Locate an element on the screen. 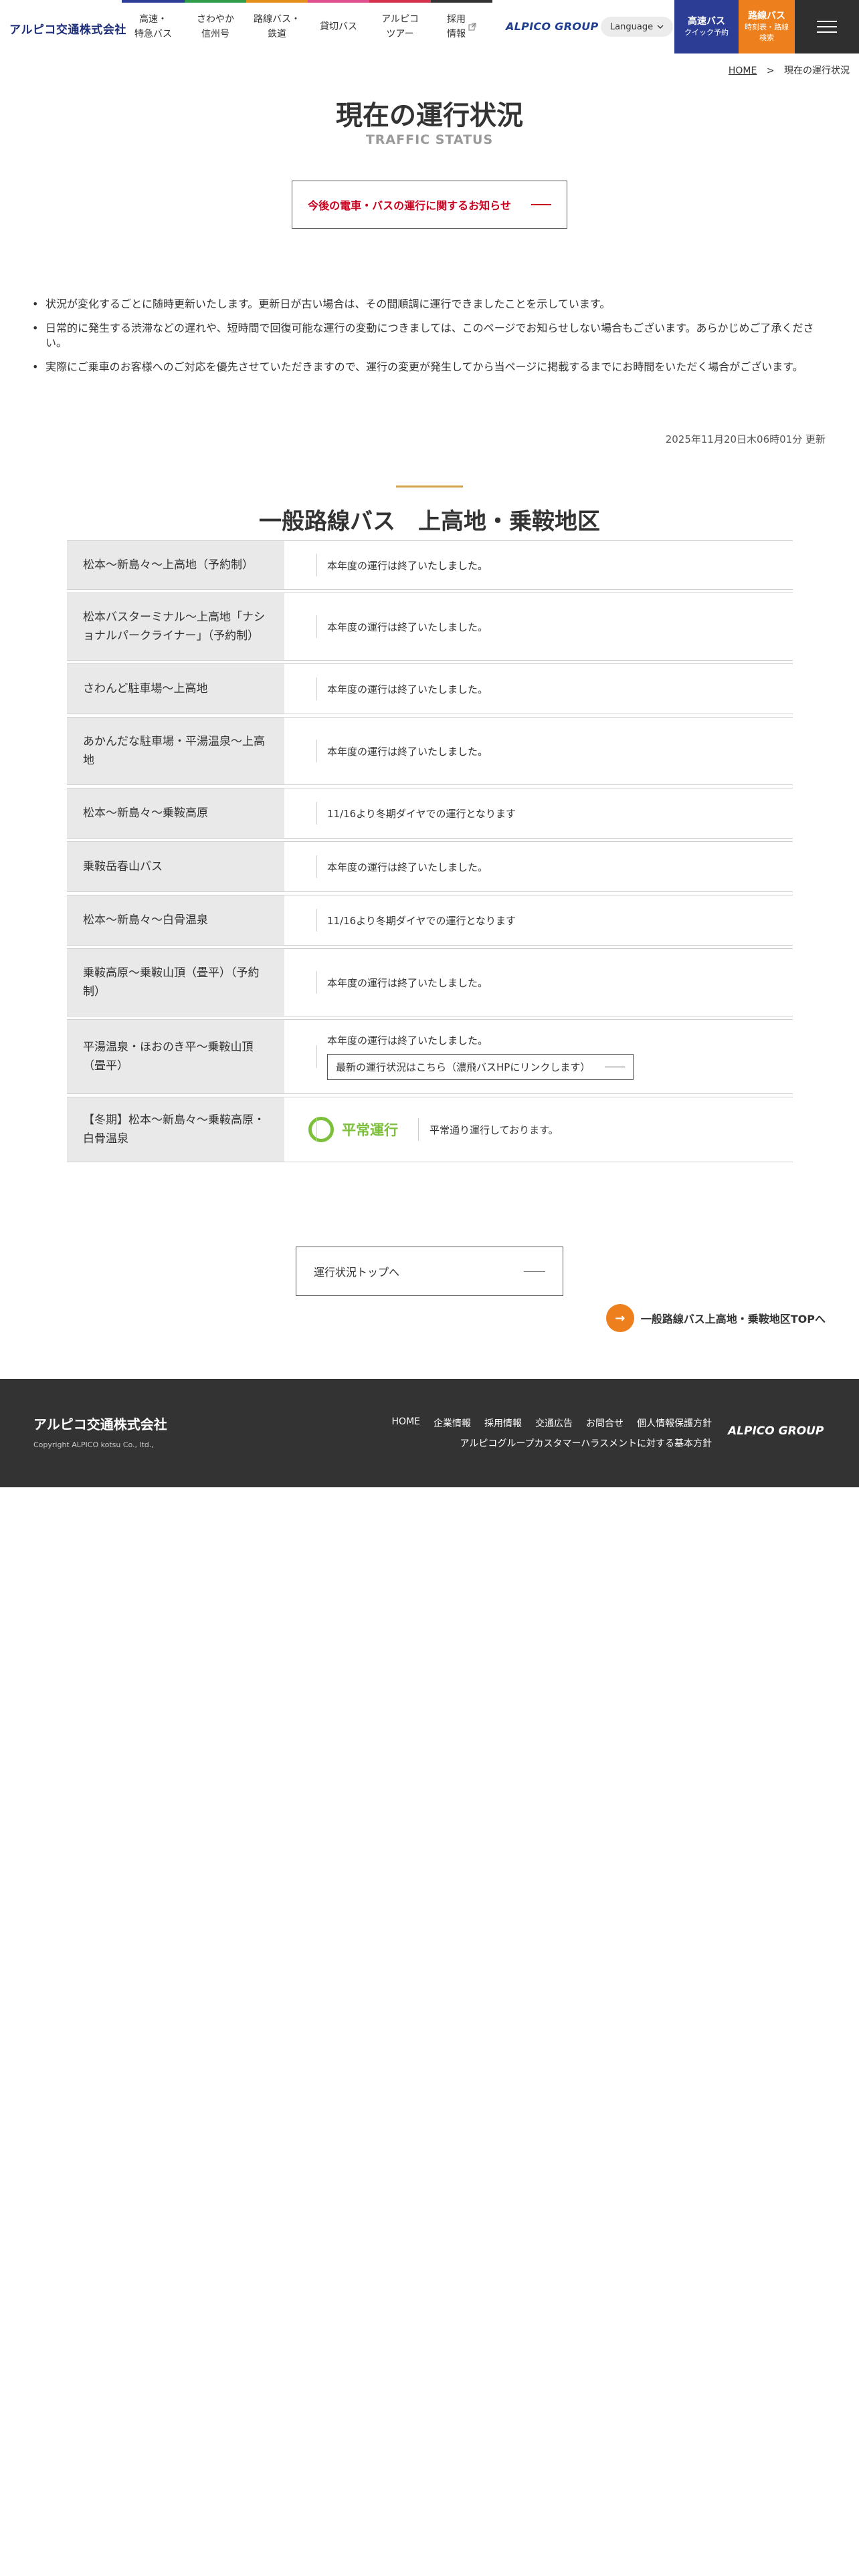 The image size is (859, 2576). route-name: 【冬期】松本～新島々～乗鞍高原・白骨温泉 is located at coordinates (175, 1129).